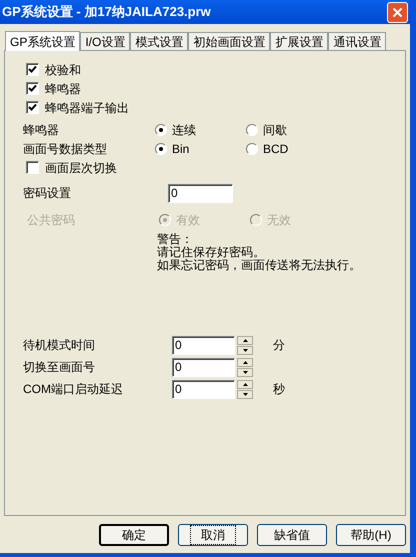 This screenshot has height=557, width=416. Describe the element at coordinates (59, 367) in the screenshot. I see `field-label: 切换至画面号` at that location.